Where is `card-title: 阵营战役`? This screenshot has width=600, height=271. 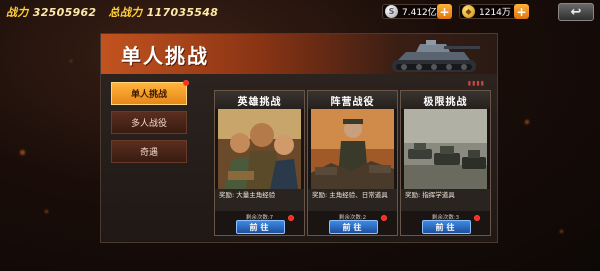
card-title: 阵营战役 is located at coordinates (352, 100).